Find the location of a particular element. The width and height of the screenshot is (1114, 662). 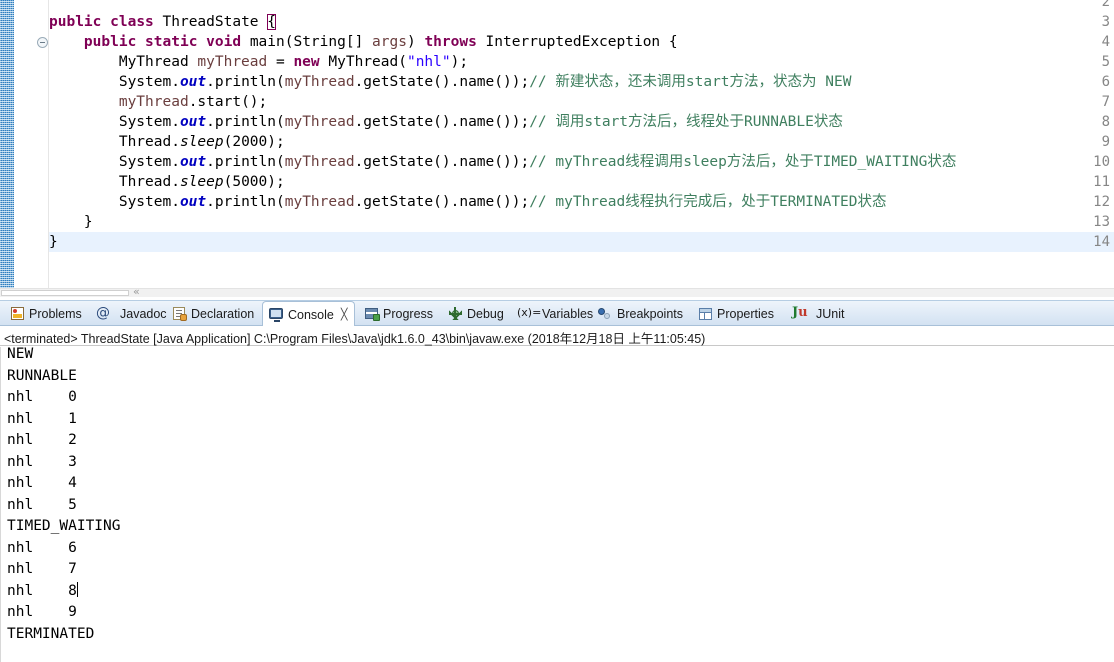

console-output-line: RUNNABLE is located at coordinates (42, 377).